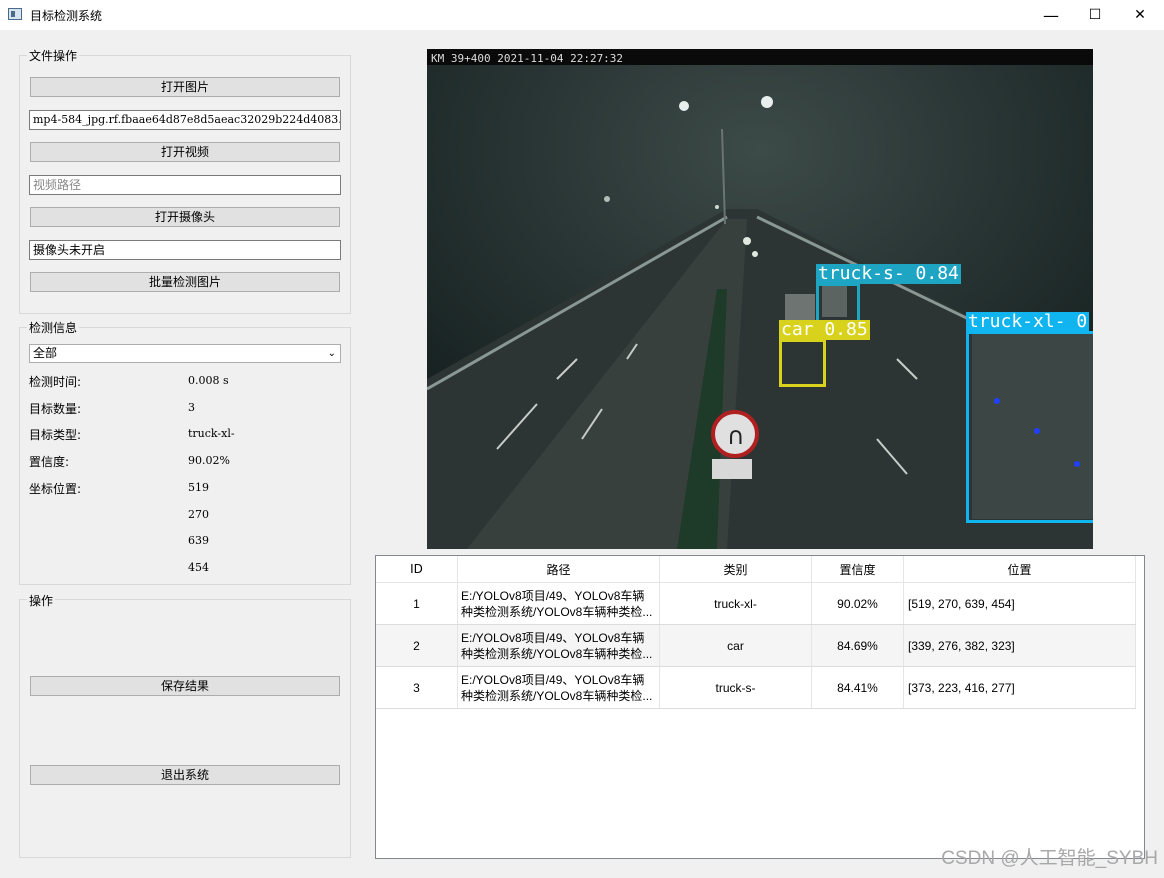  Describe the element at coordinates (198, 567) in the screenshot. I see `coord-ymax: 454` at that location.